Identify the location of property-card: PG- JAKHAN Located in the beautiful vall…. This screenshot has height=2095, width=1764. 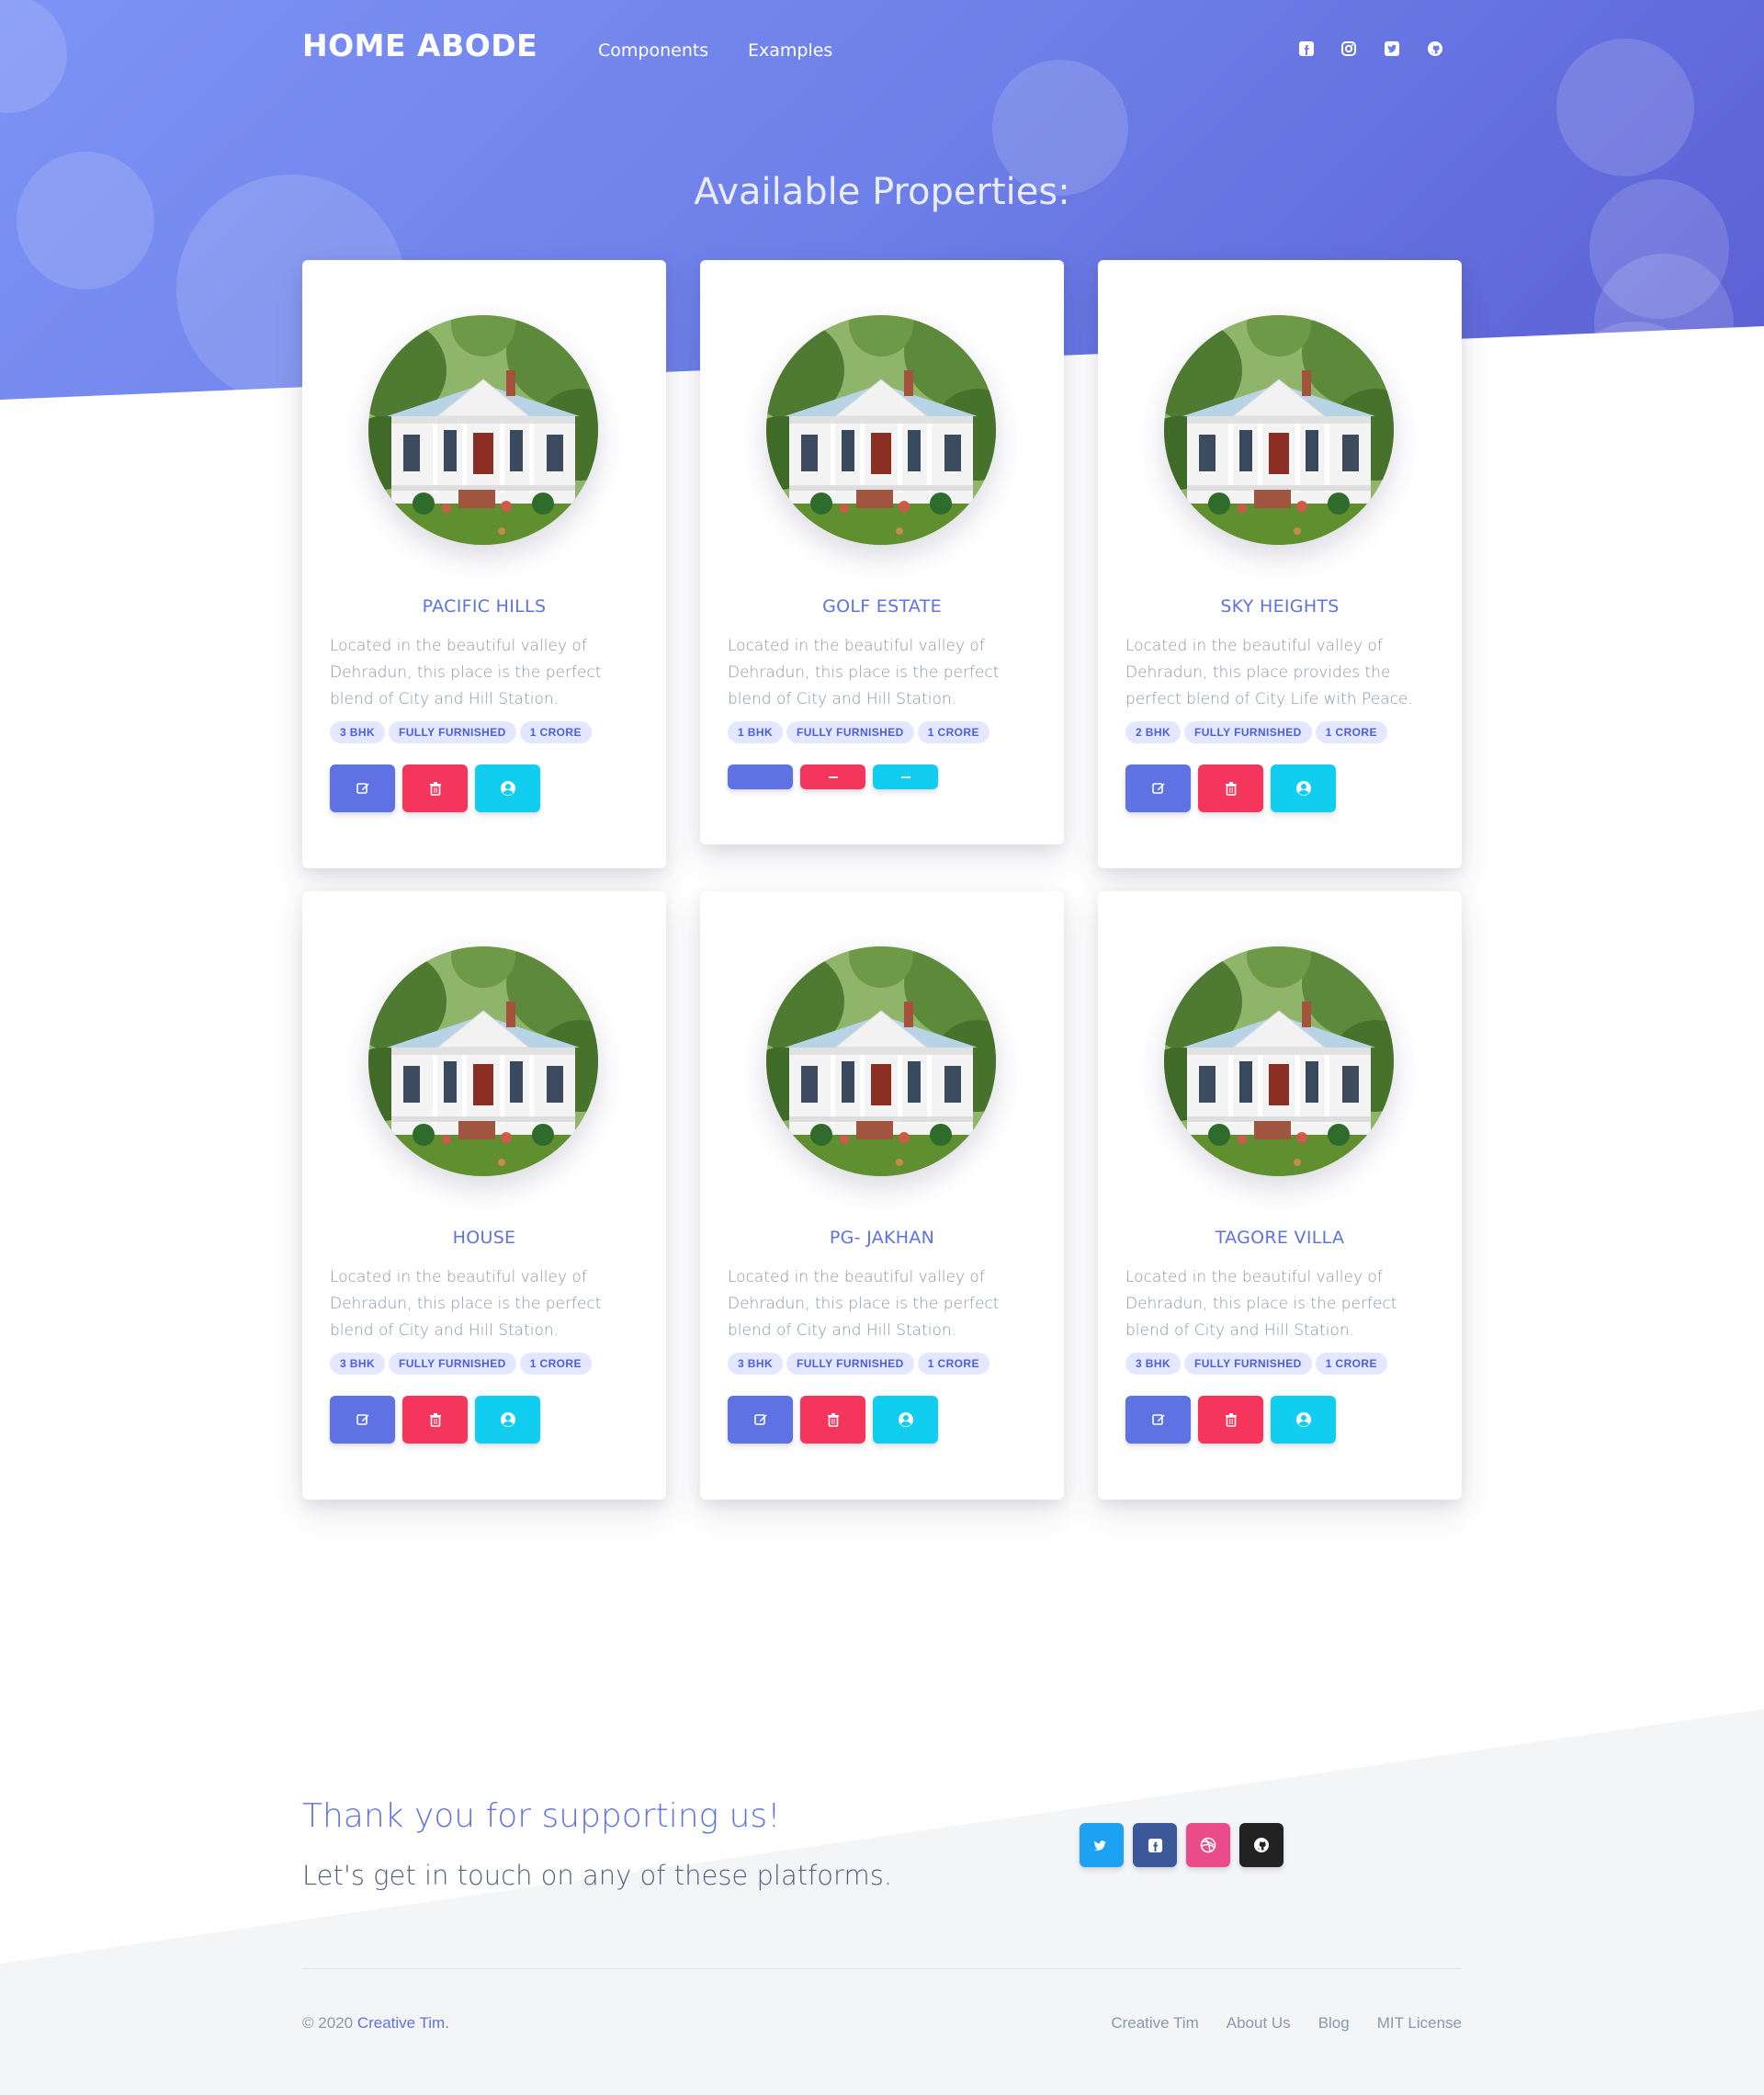
(882, 1195).